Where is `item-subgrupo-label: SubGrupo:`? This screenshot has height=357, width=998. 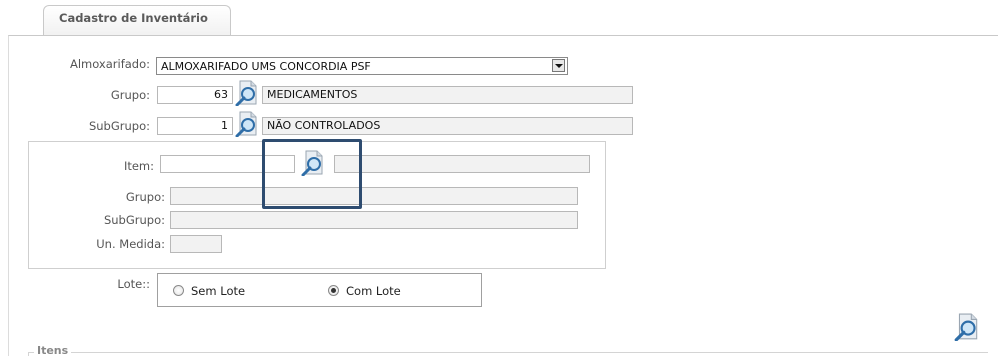
item-subgrupo-label: SubGrupo: is located at coordinates (134, 220).